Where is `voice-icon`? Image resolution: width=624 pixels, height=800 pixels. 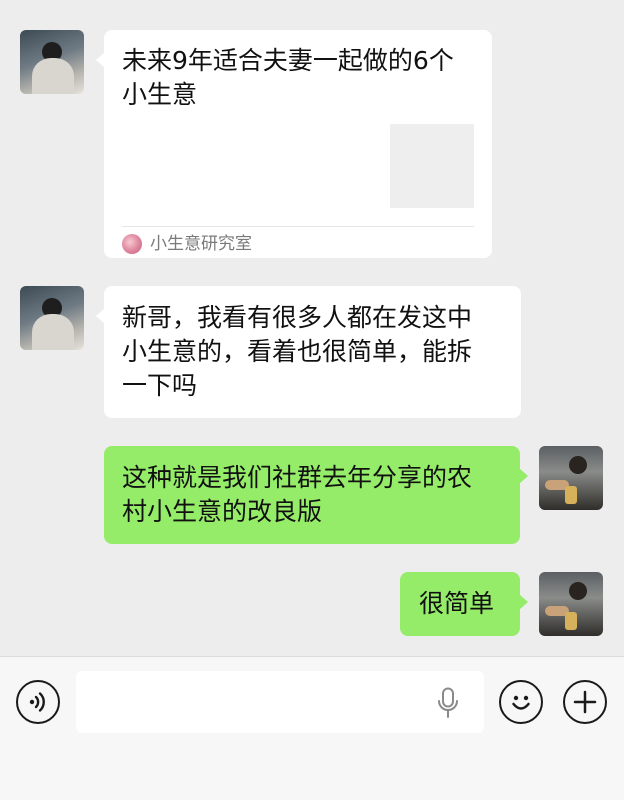 voice-icon is located at coordinates (38, 702).